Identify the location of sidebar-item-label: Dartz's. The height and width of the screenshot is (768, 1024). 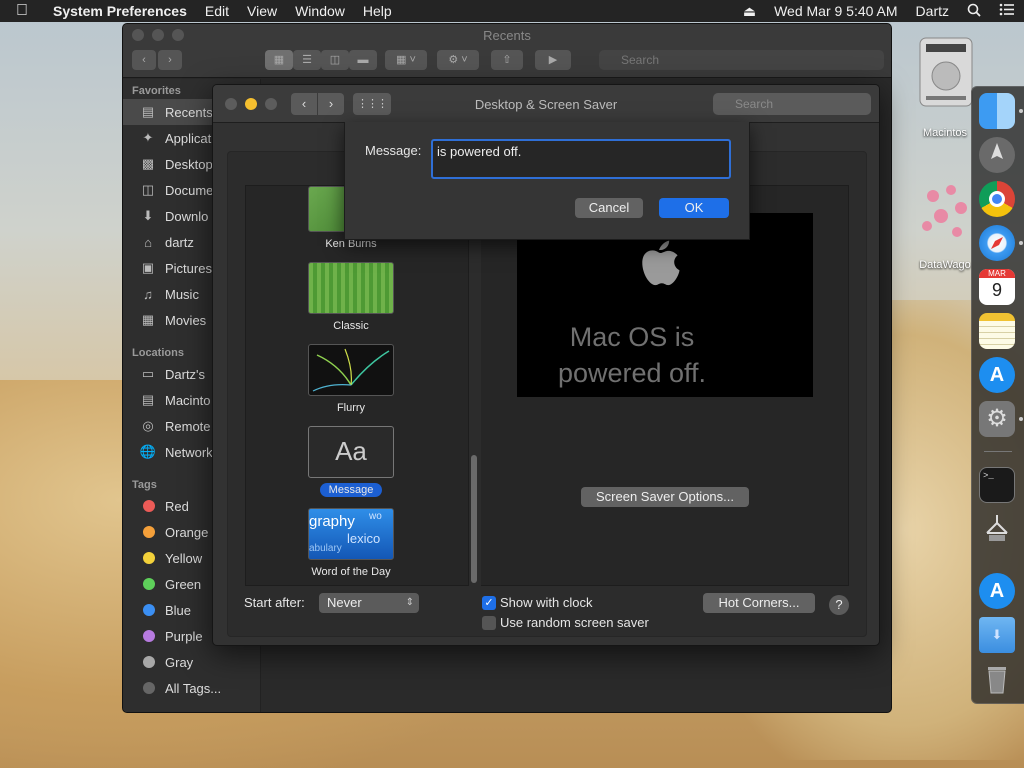
(185, 374).